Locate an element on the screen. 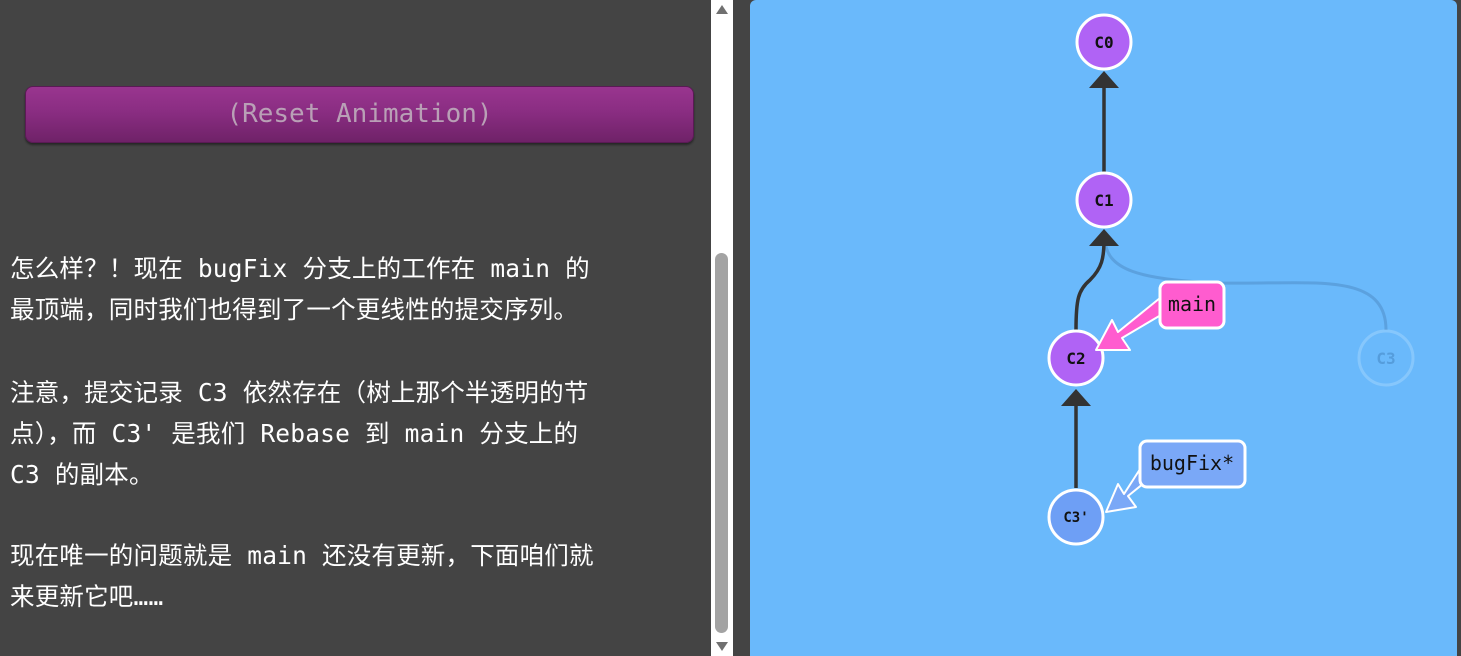 The height and width of the screenshot is (656, 1461). branch-main: main is located at coordinates (1160, 315).